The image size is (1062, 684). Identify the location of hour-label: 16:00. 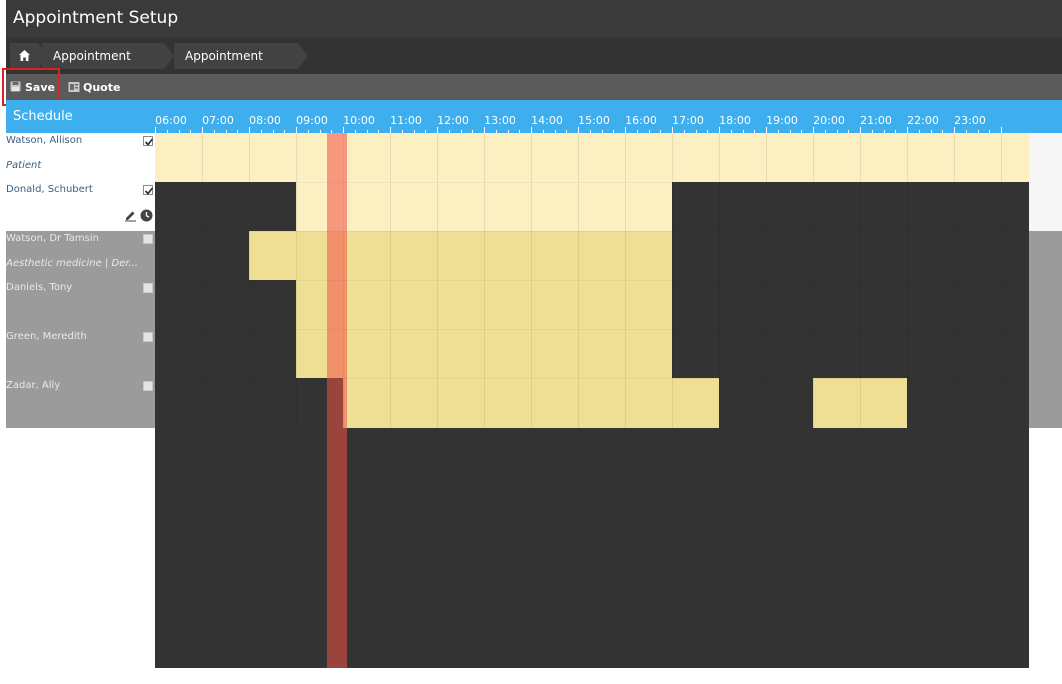
(641, 120).